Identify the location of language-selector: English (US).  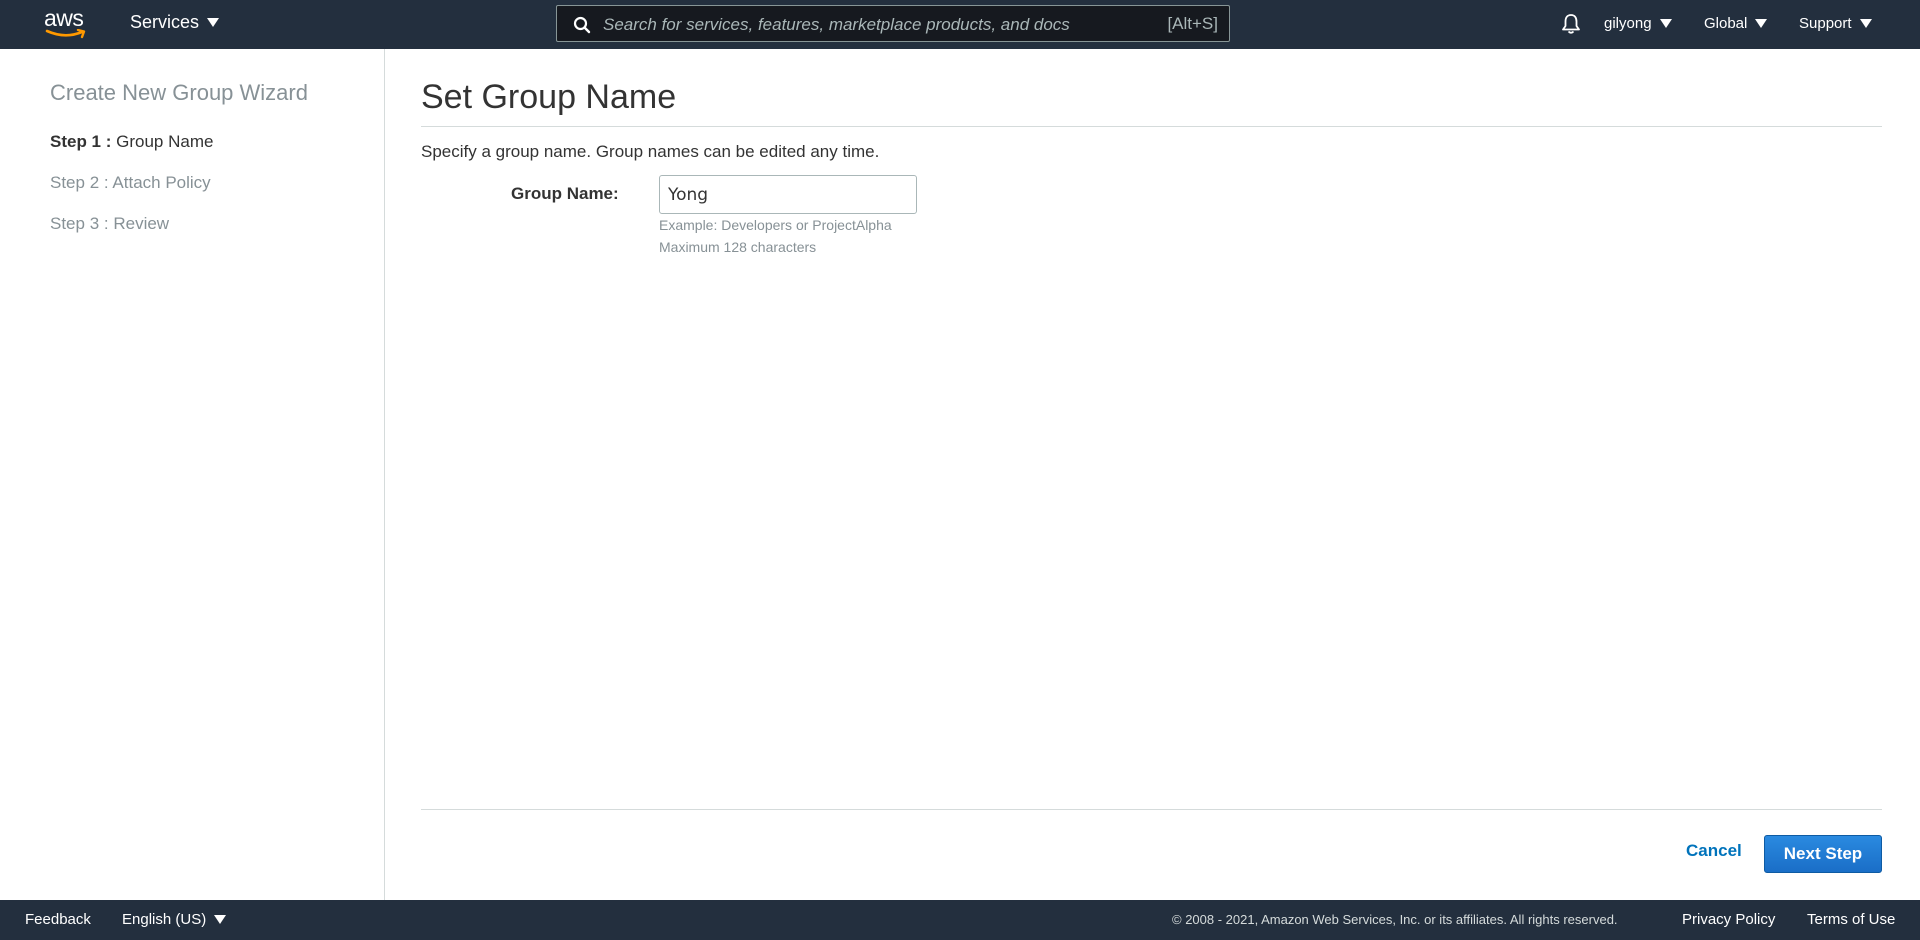
(174, 919).